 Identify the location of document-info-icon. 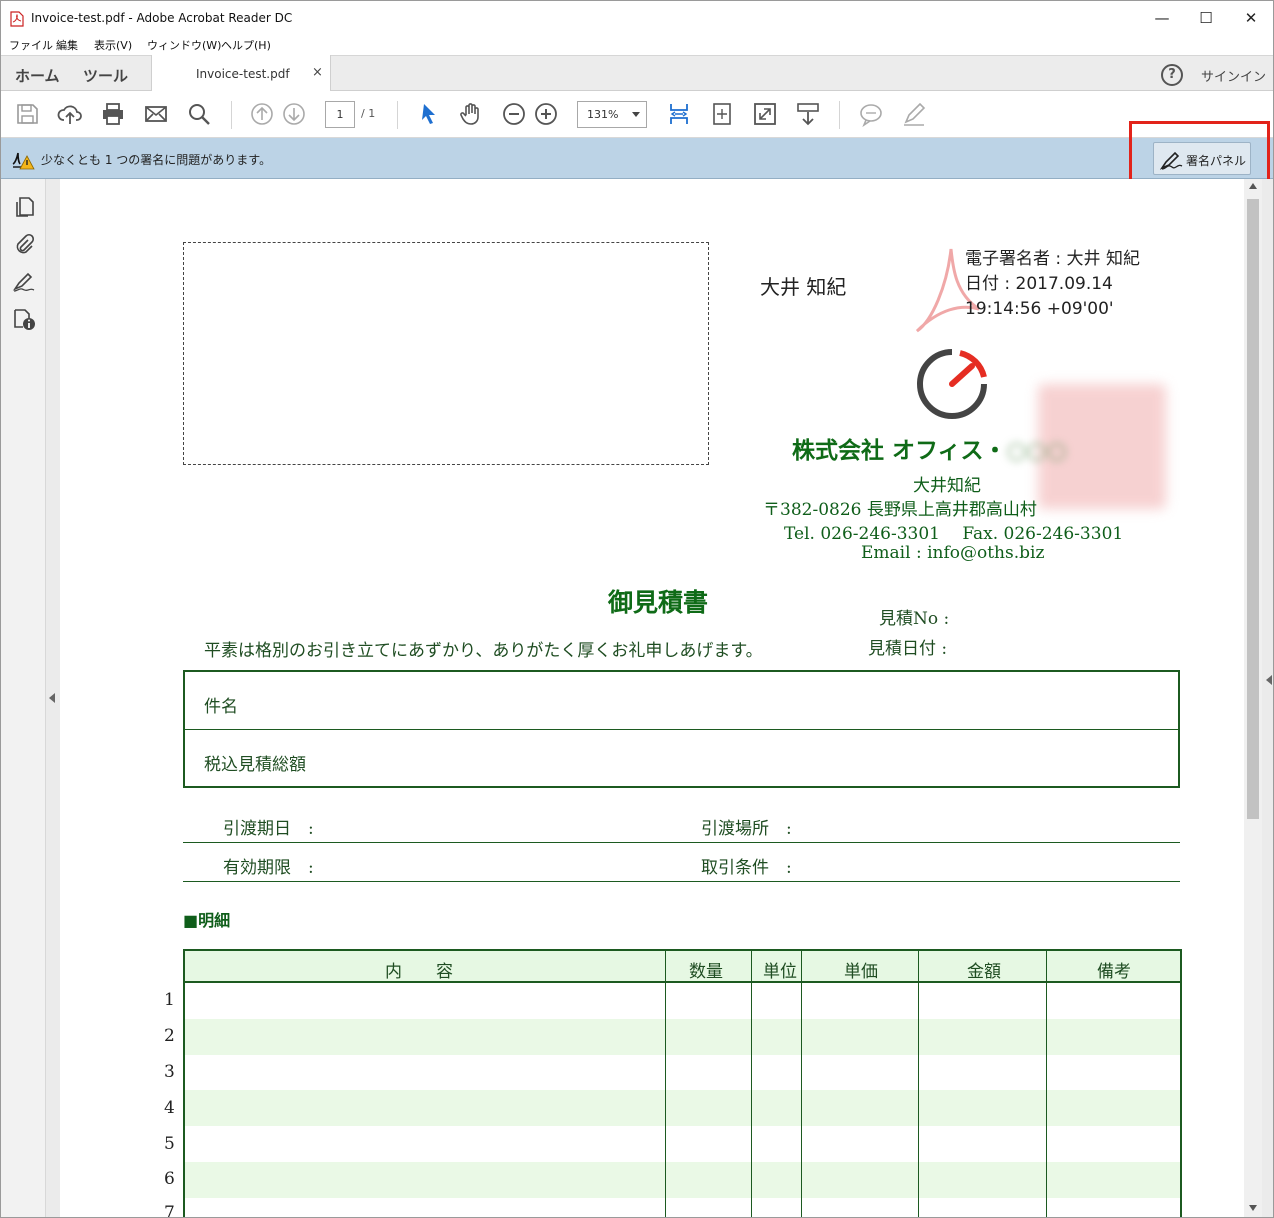
(24, 319).